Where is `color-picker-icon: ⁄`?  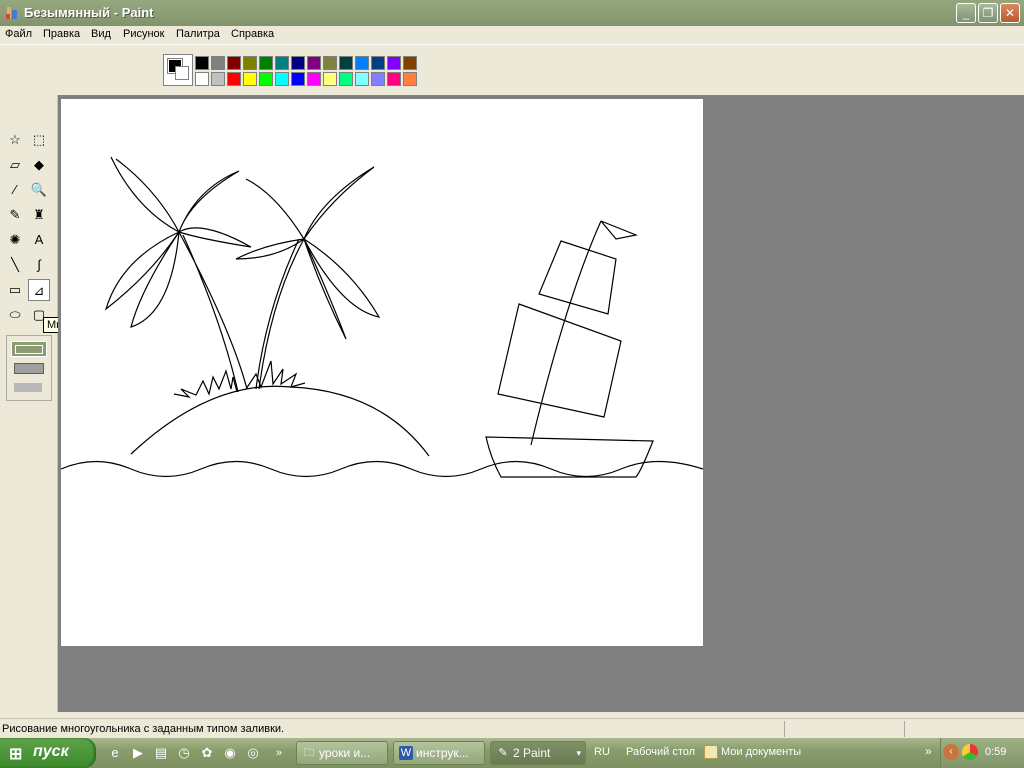
color-picker-icon: ⁄ is located at coordinates (15, 190).